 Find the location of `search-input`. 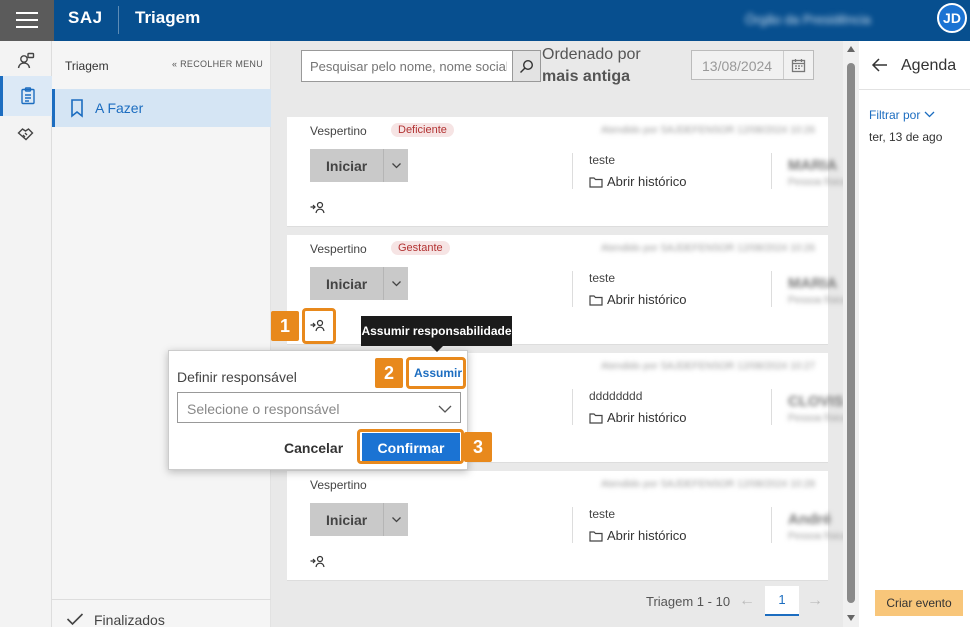

search-input is located at coordinates (404, 66).